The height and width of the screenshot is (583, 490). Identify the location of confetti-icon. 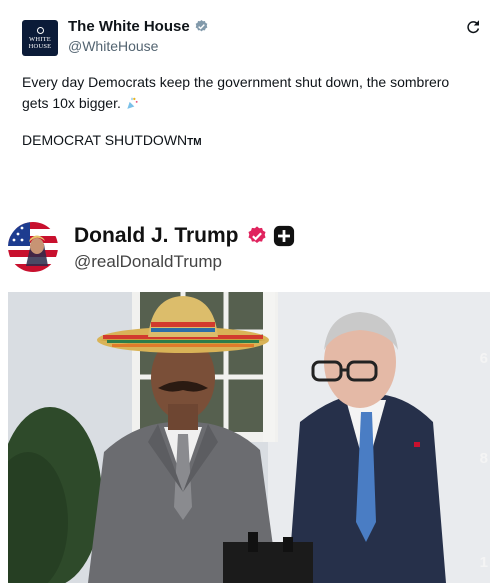
(132, 103).